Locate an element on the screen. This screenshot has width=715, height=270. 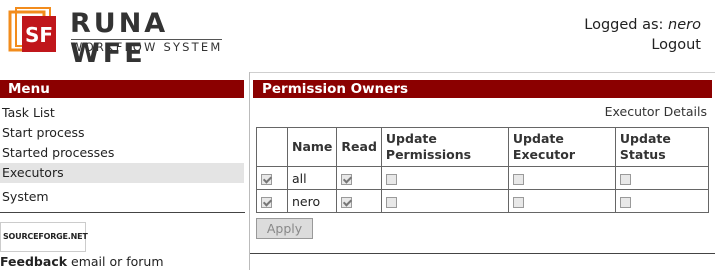
executor-details-link: Executor Details is located at coordinates (656, 111).